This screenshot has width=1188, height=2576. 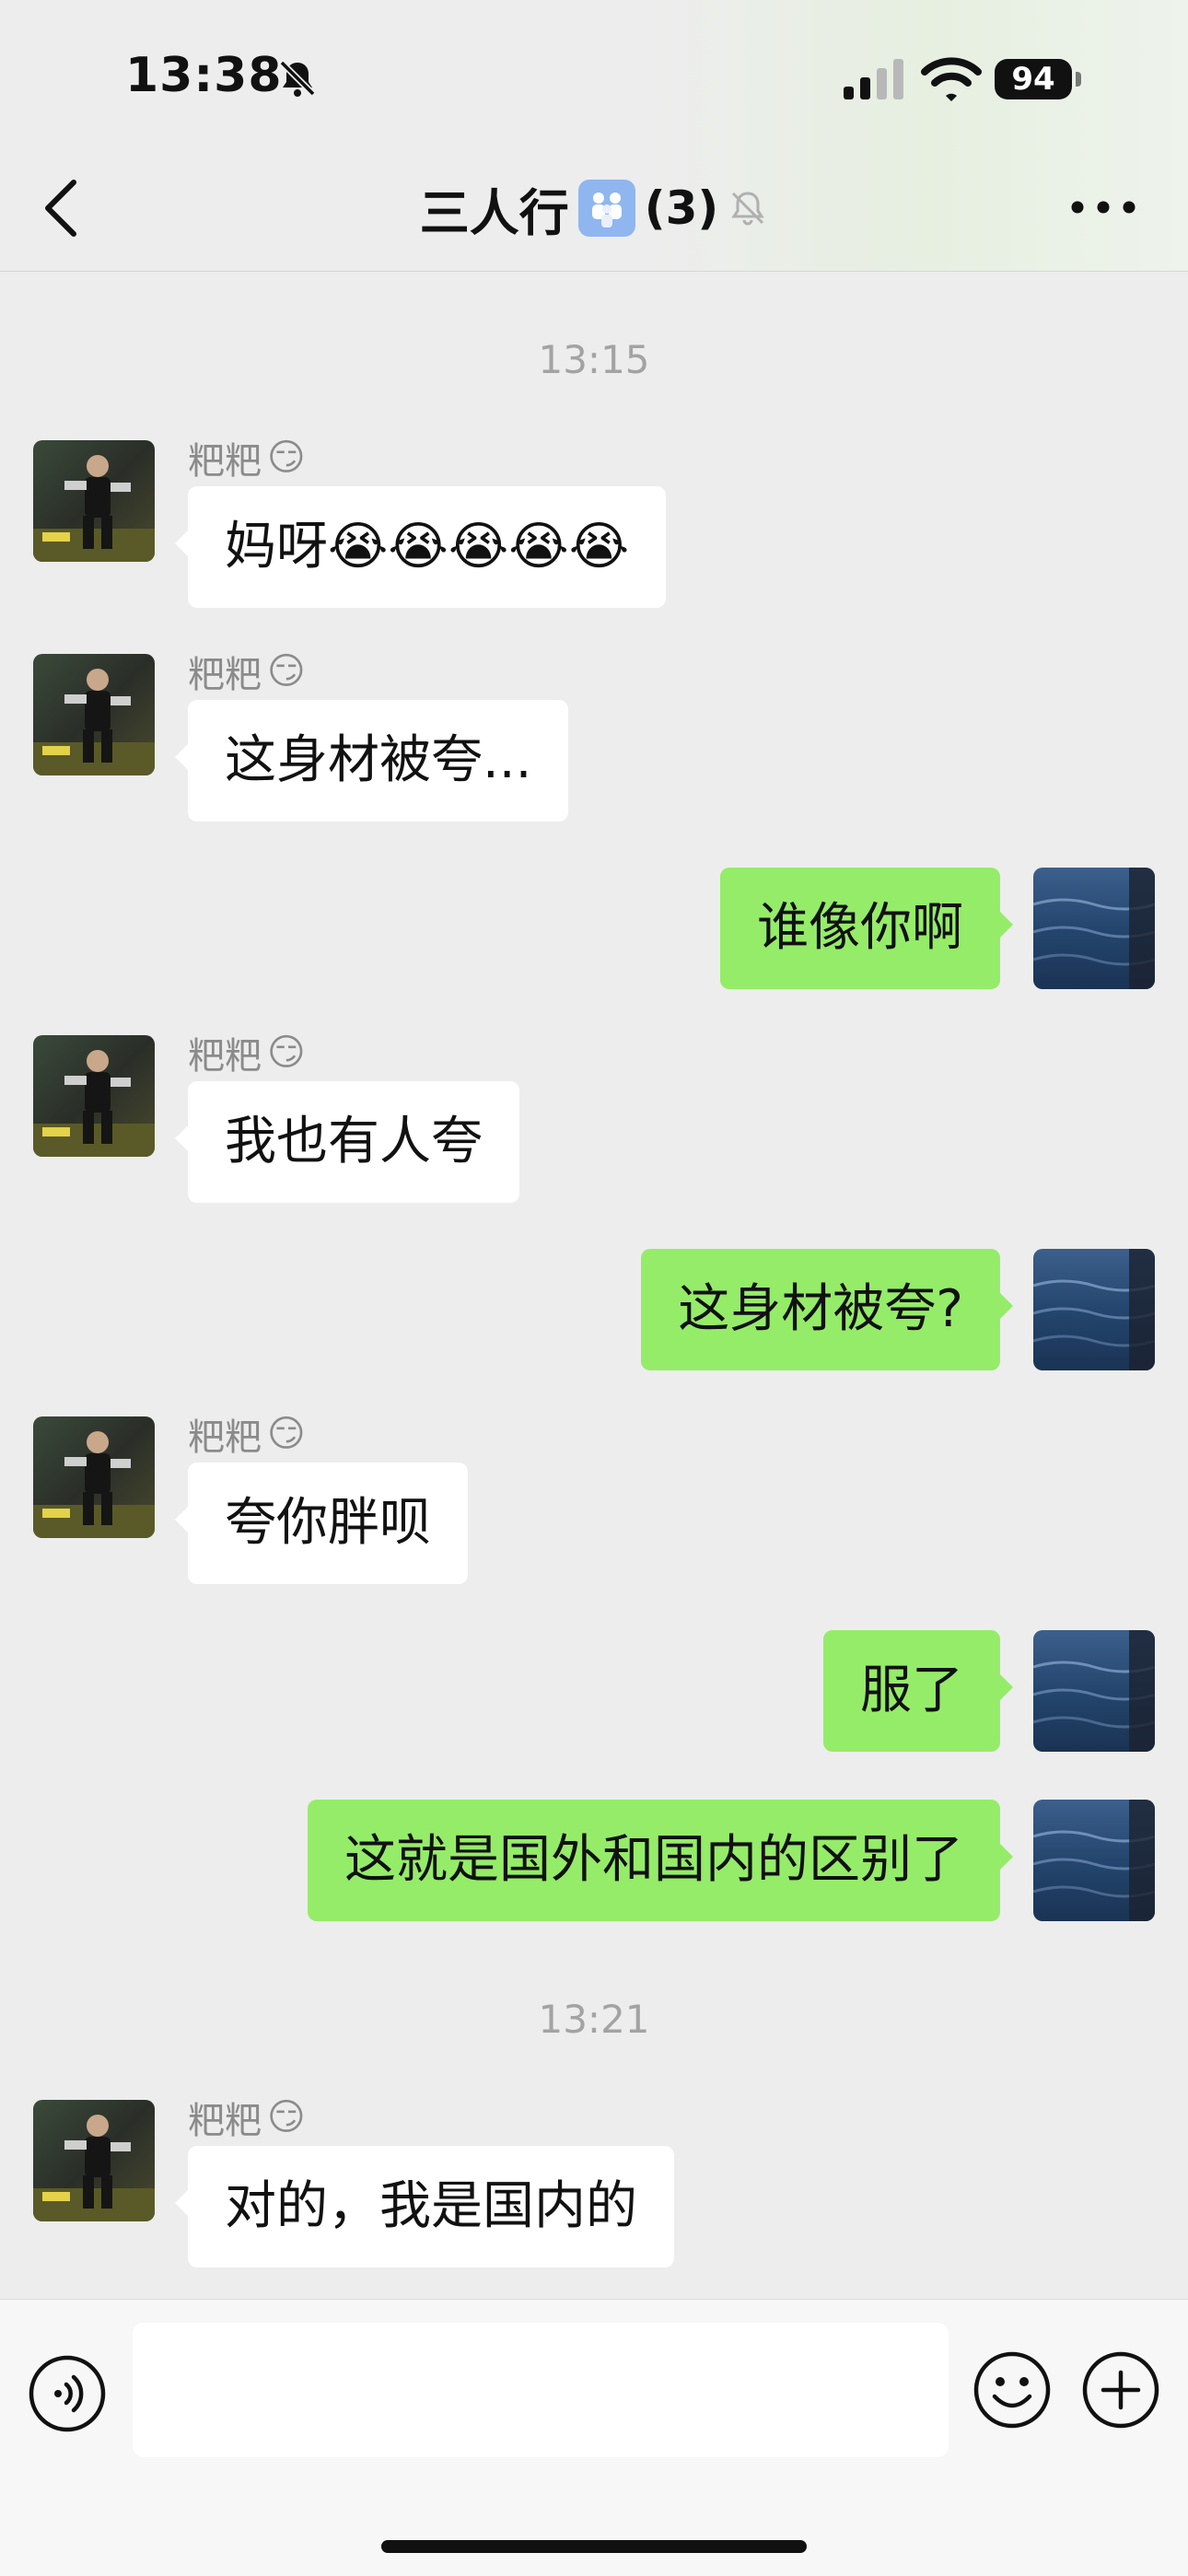 What do you see at coordinates (681, 208) in the screenshot?
I see `member-count: (3)` at bounding box center [681, 208].